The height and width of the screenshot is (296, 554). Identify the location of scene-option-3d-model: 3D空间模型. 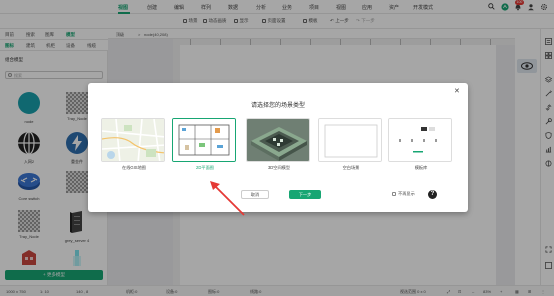
(279, 147).